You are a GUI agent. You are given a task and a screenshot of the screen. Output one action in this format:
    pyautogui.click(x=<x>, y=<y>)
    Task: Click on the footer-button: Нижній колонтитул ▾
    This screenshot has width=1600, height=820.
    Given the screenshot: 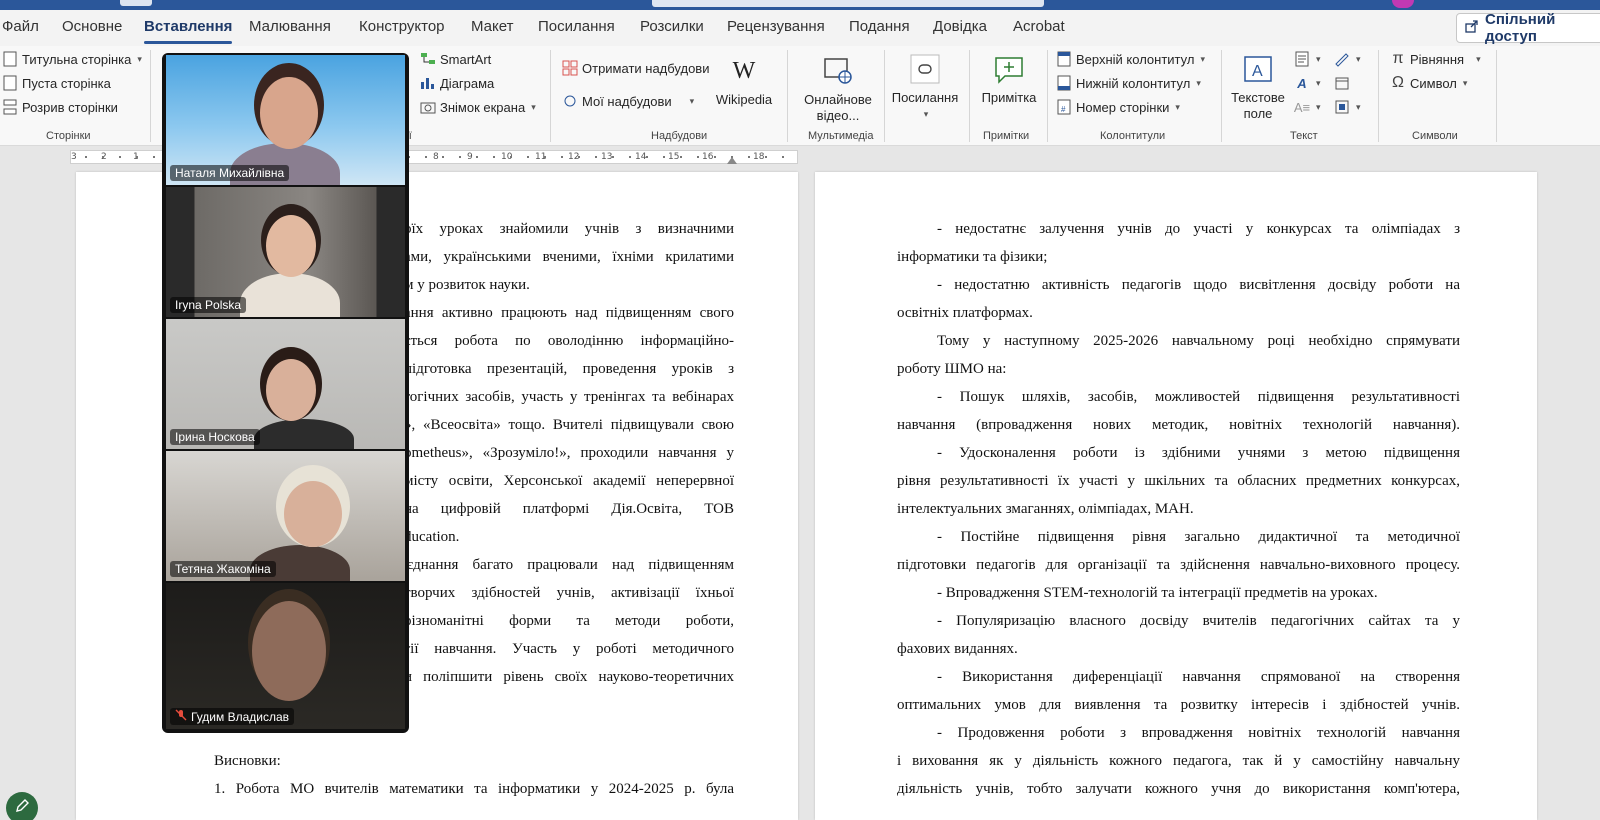 What is the action you would take?
    pyautogui.click(x=1128, y=83)
    